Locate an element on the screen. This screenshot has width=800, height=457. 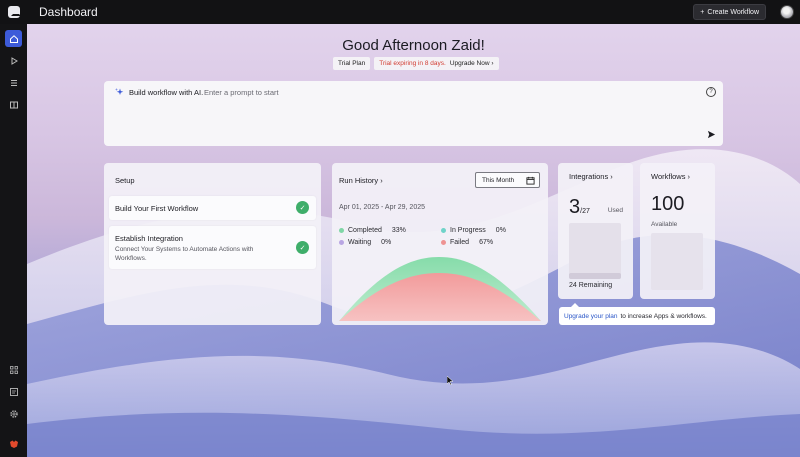
integrations-used-count: 3/27 is located at coordinates (579, 207).